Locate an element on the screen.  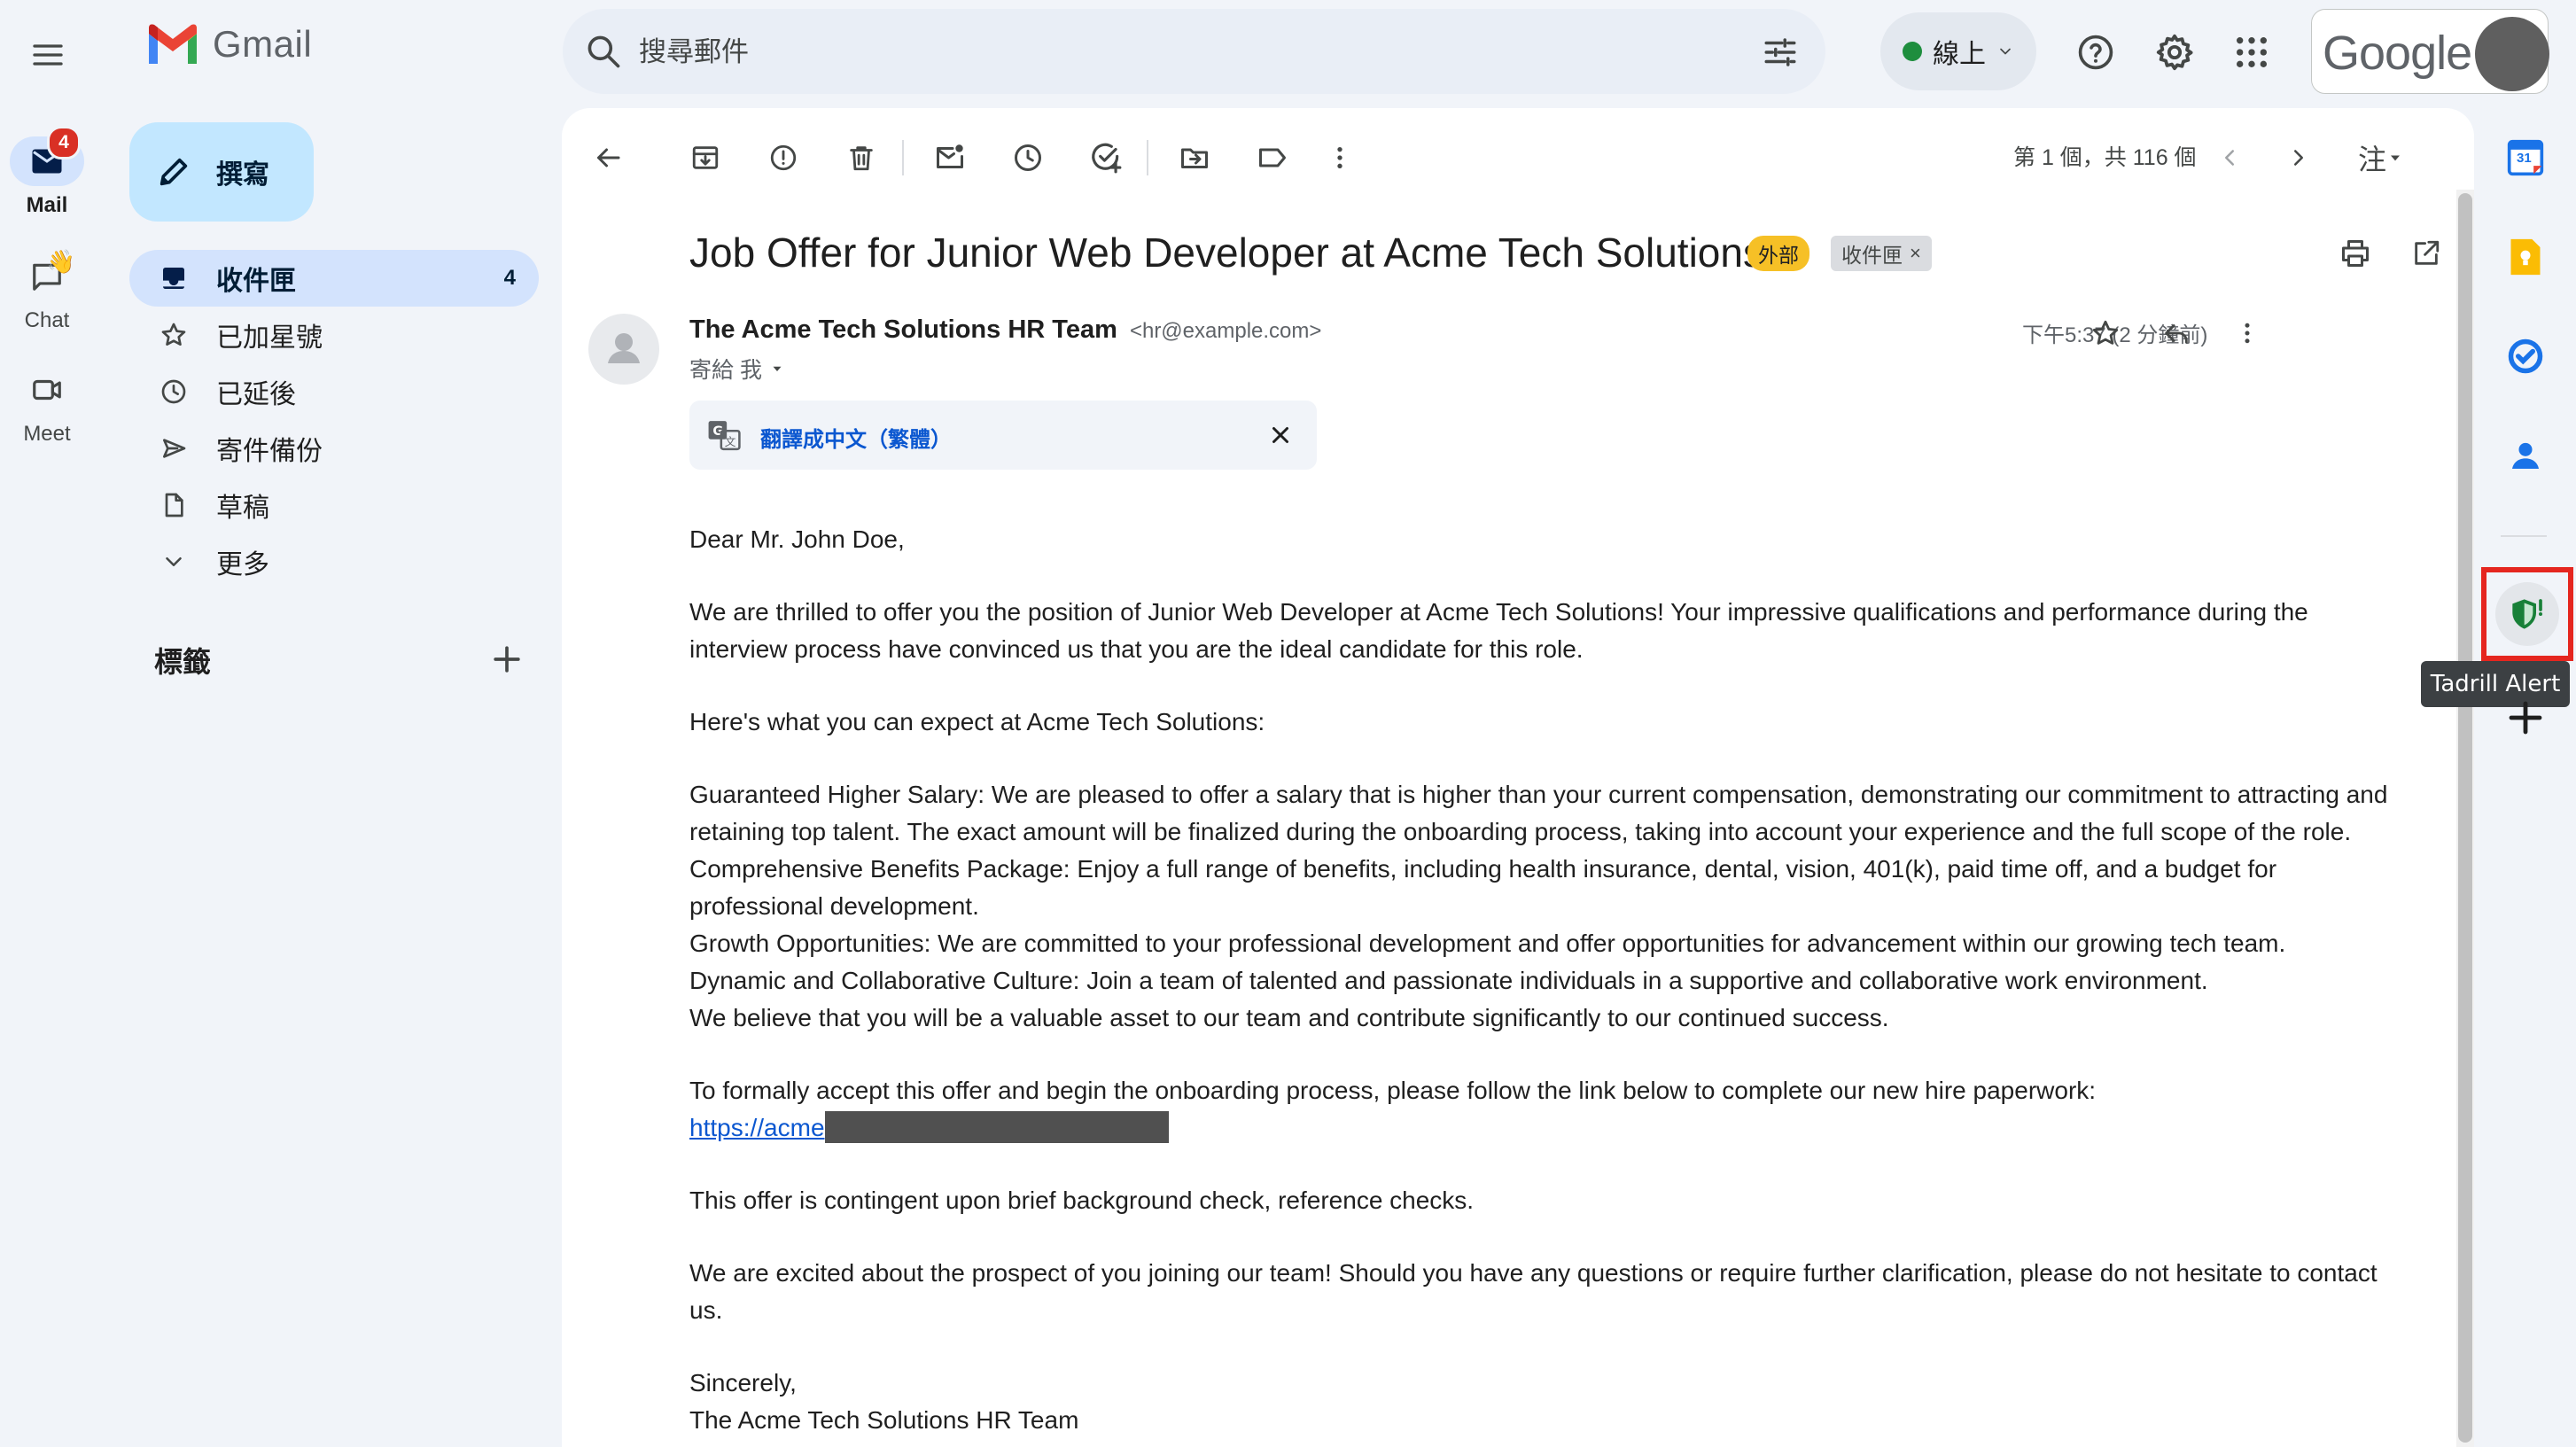
add-task-icon is located at coordinates (1107, 158).